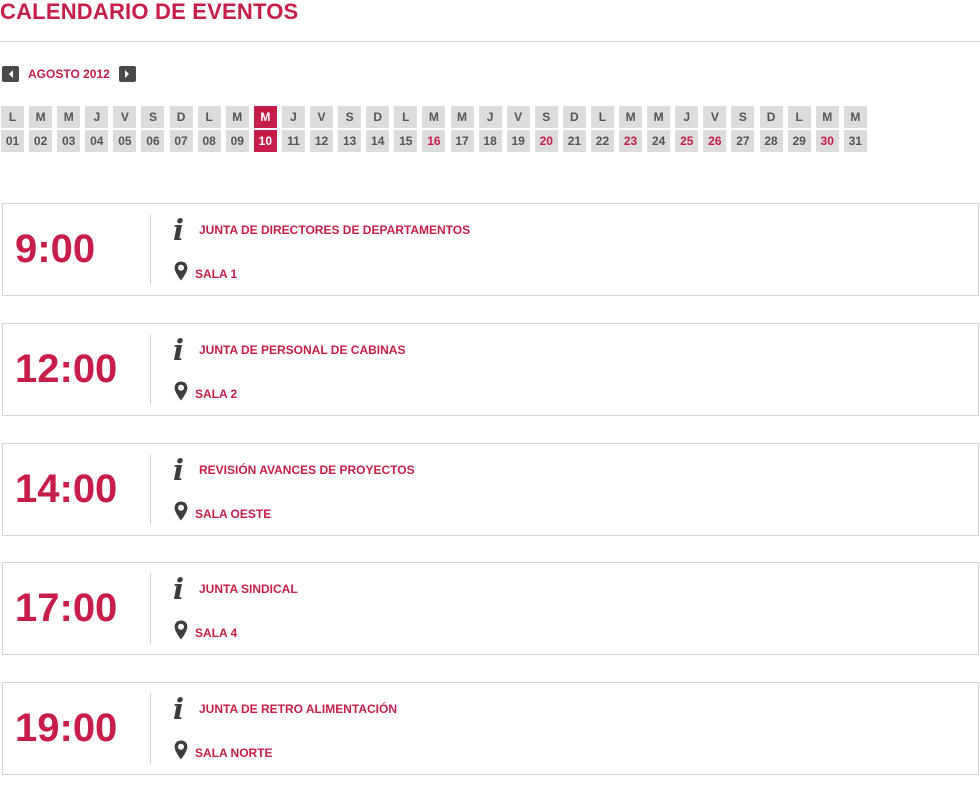 The width and height of the screenshot is (980, 795). What do you see at coordinates (490, 608) in the screenshot?
I see `event-card: 17:00 i JUNTA SINDICAL SALA 4` at bounding box center [490, 608].